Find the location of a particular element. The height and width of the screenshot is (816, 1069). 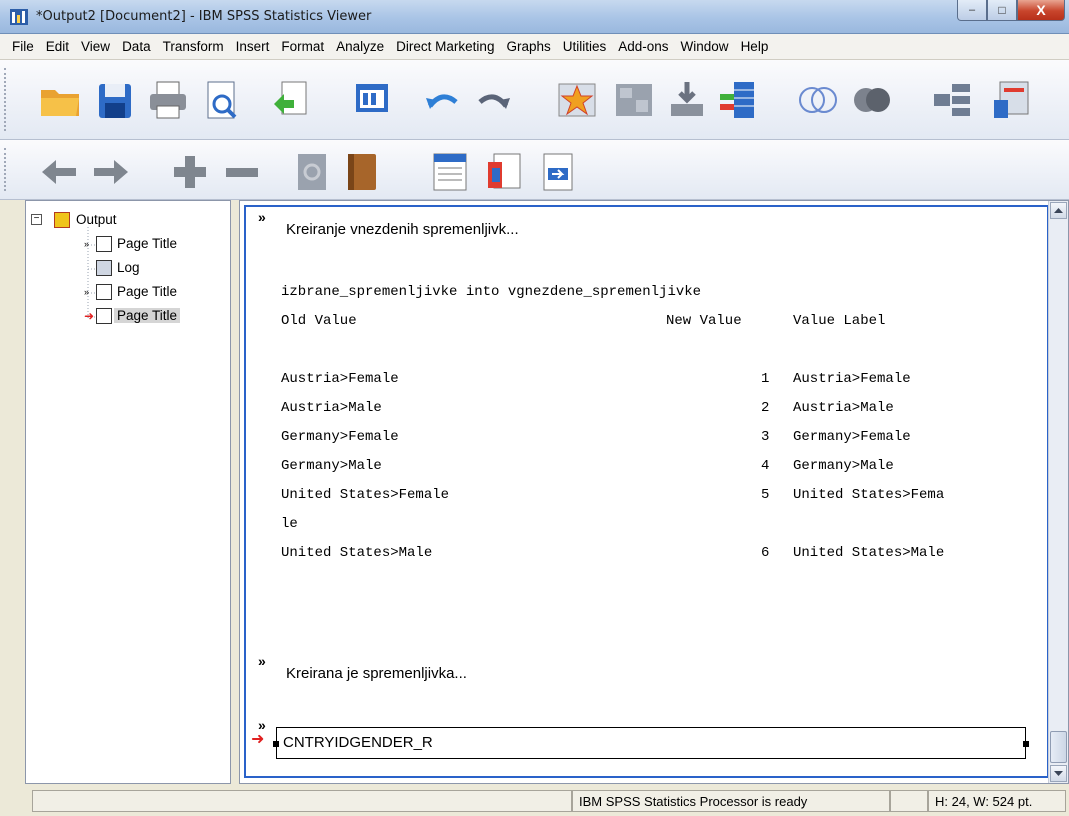

pane-splitter is located at coordinates (235, 492).